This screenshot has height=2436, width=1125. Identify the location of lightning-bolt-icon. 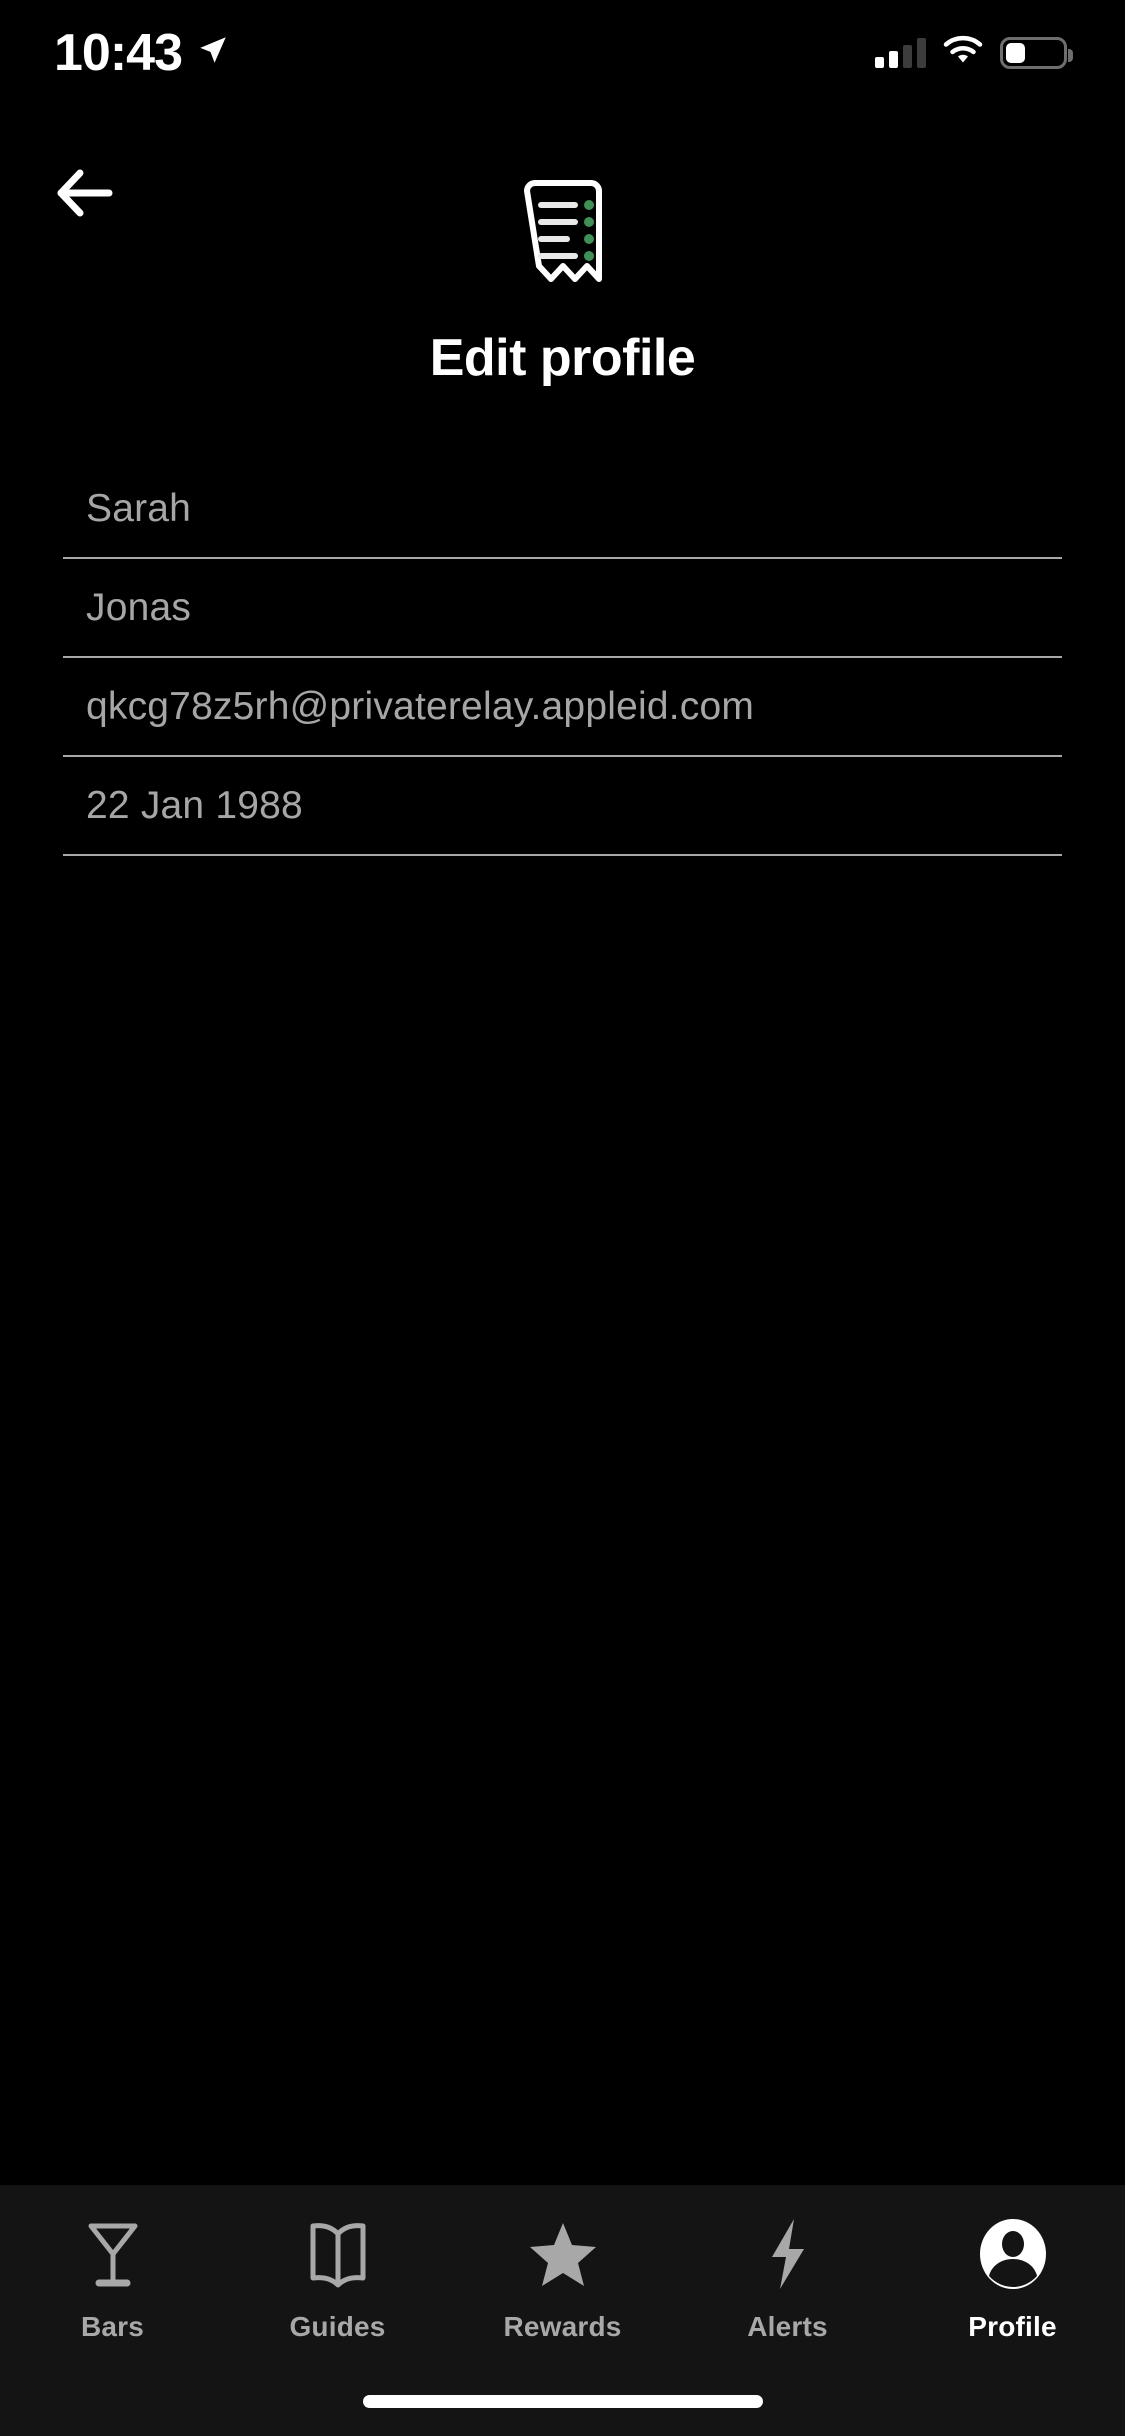
(788, 2254).